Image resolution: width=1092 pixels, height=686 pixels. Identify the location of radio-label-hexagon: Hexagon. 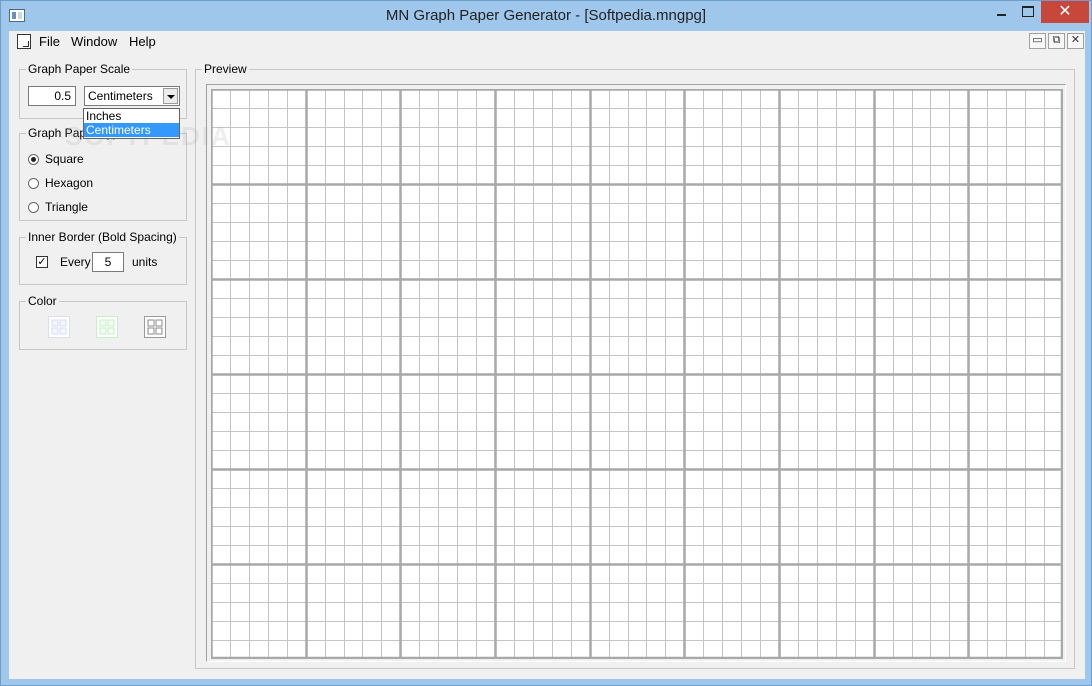
(69, 183).